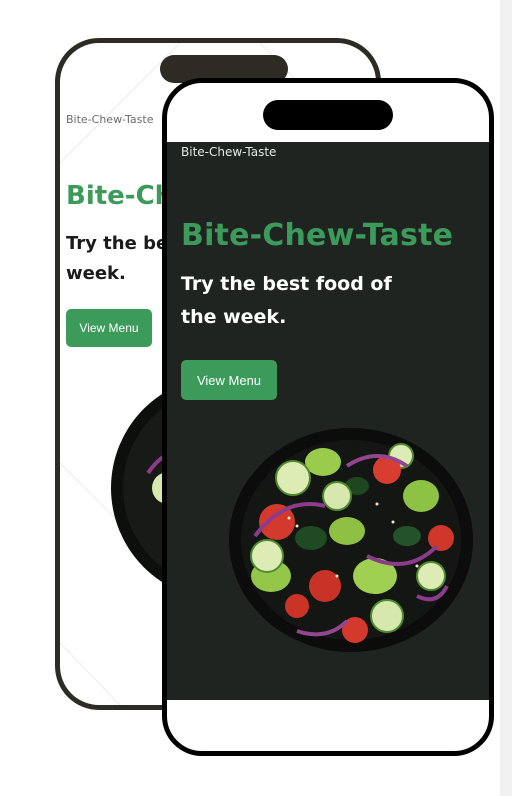 The height and width of the screenshot is (796, 512). I want to click on page-edge, so click(506, 398).